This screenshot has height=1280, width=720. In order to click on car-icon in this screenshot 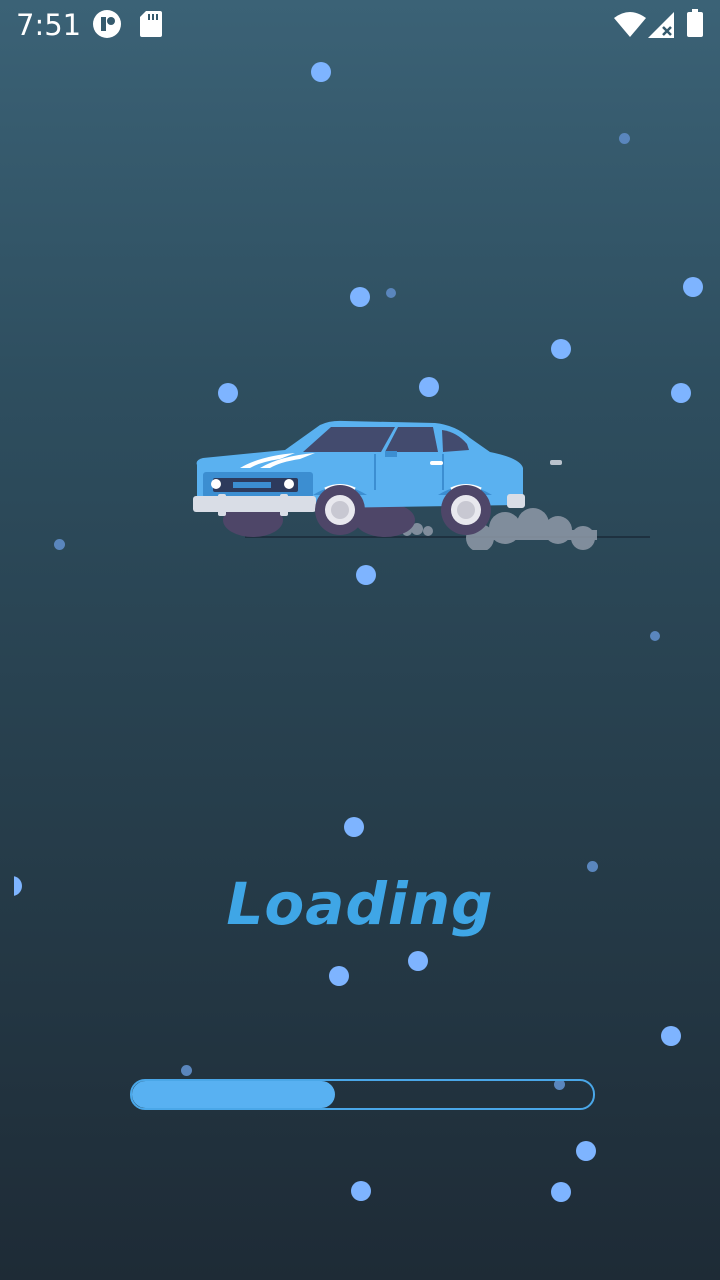, I will do `click(421, 486)`.